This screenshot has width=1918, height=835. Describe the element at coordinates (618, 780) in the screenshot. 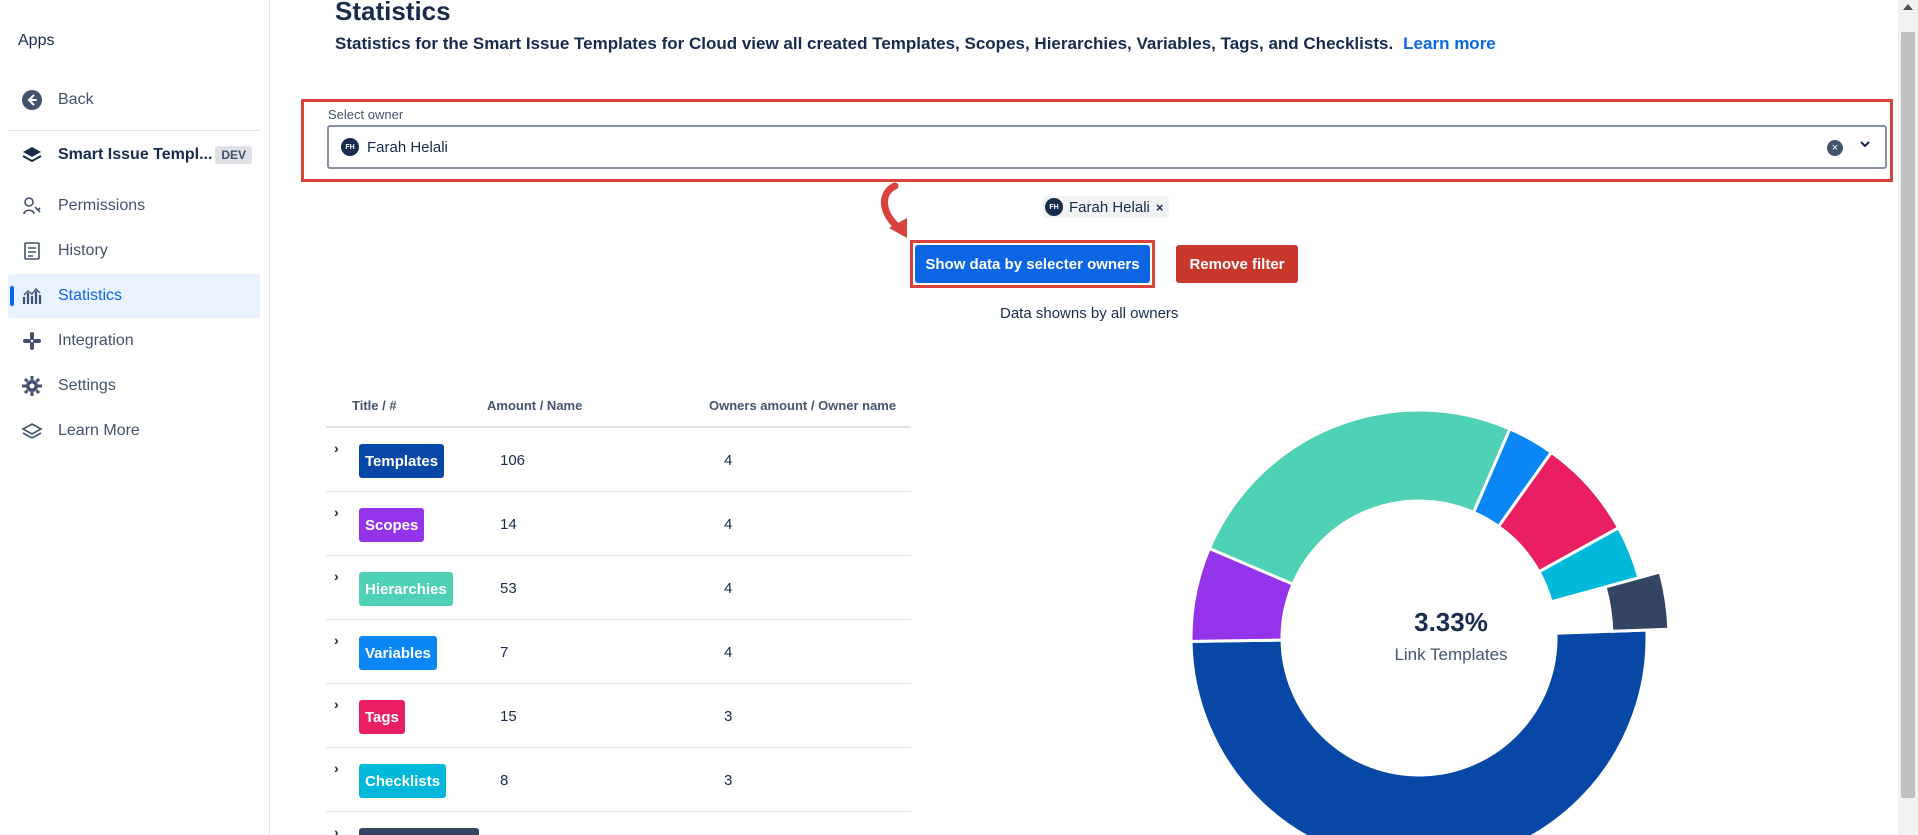

I see `table-row: › Checklists 8 3` at that location.